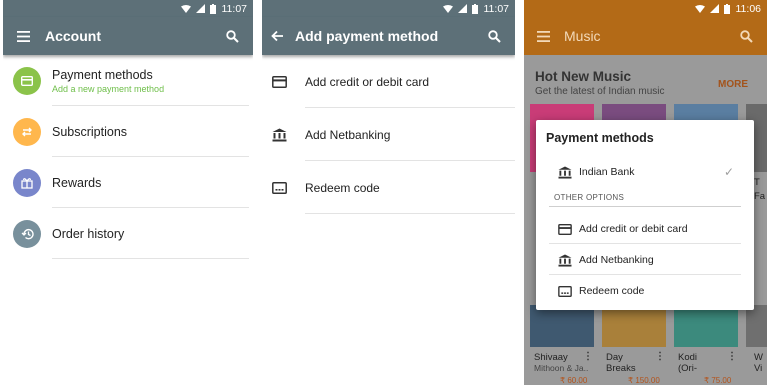 The width and height of the screenshot is (770, 385). Describe the element at coordinates (128, 233) in the screenshot. I see `account-item-order-history: Order history` at that location.